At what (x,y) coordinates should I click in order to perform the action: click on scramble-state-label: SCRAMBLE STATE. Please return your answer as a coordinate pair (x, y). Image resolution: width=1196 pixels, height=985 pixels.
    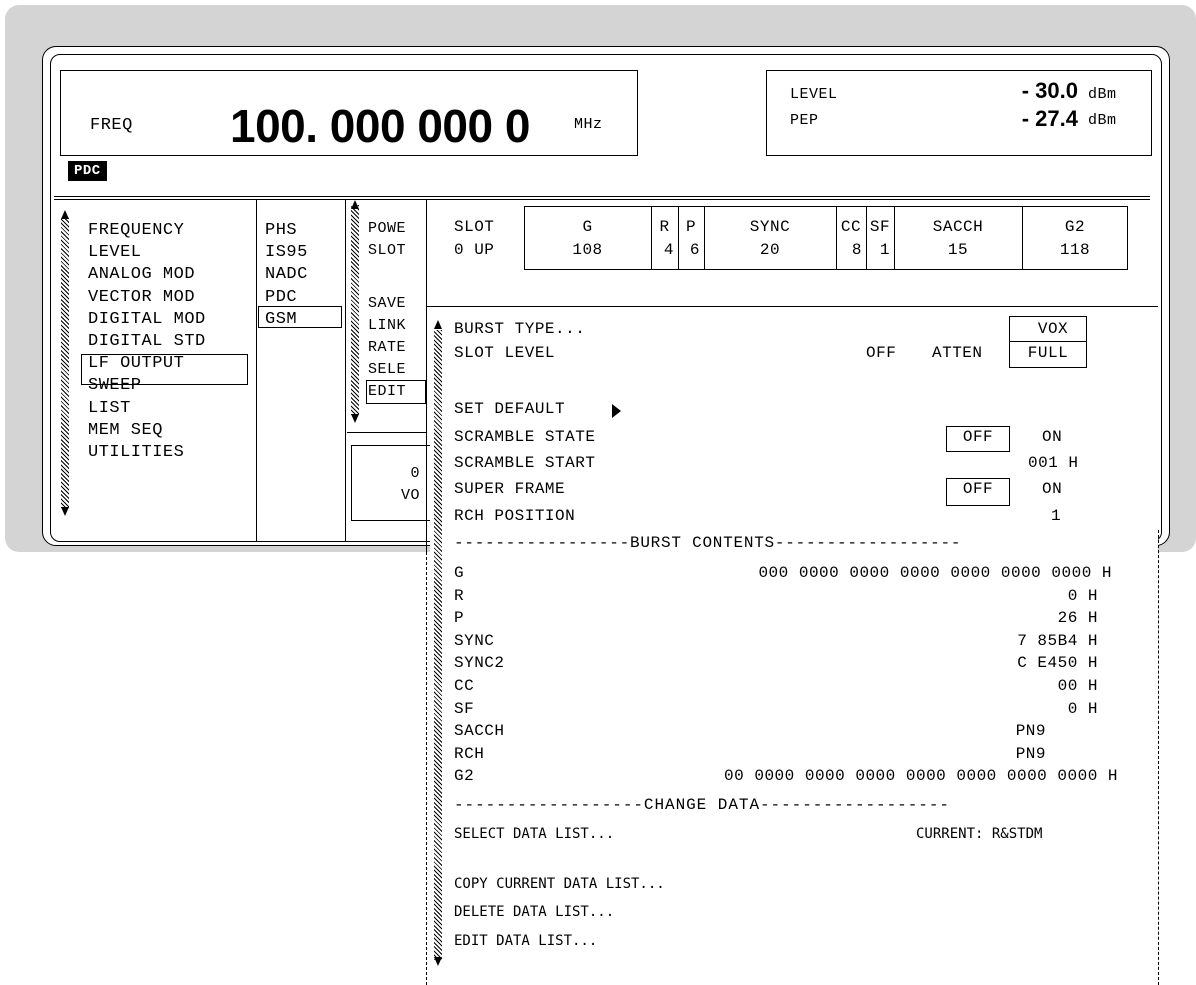
    Looking at the image, I should click on (524, 437).